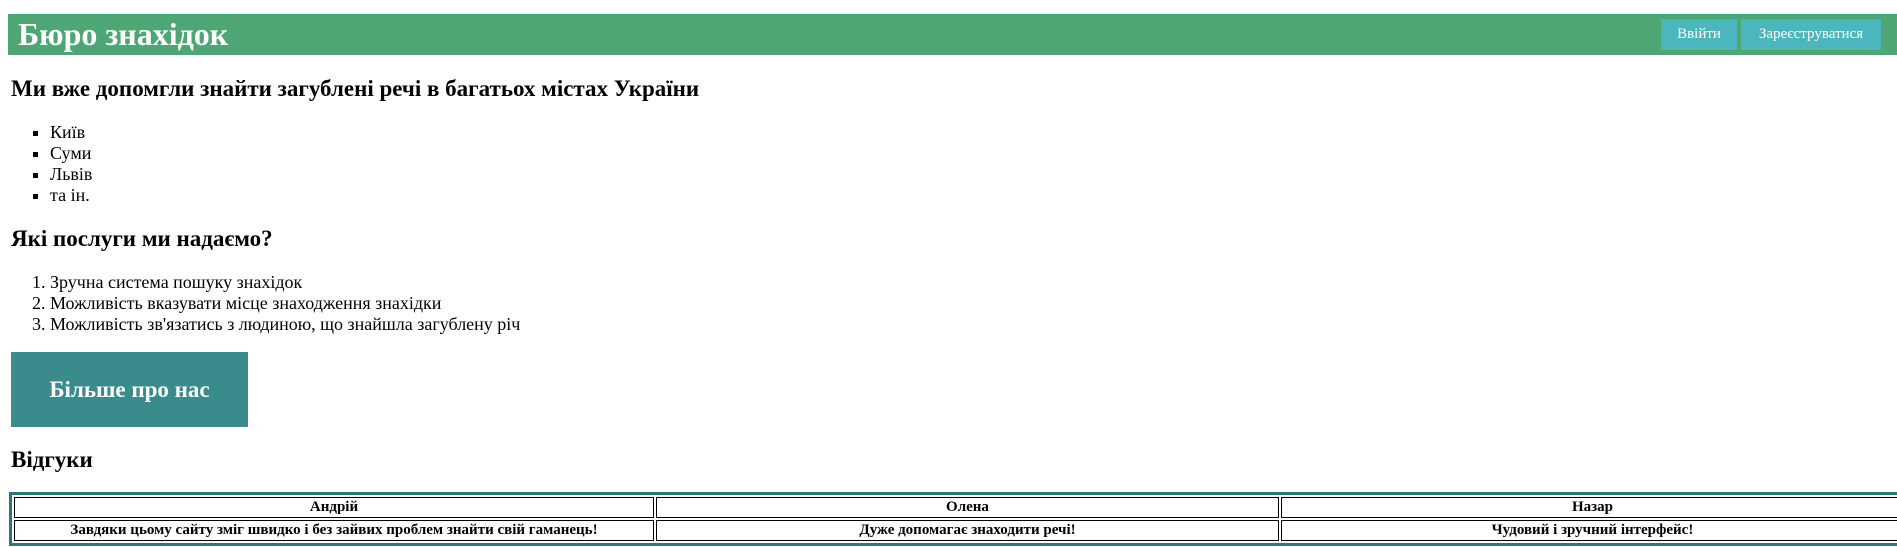  What do you see at coordinates (71, 174) in the screenshot?
I see `list-item-city: Львів` at bounding box center [71, 174].